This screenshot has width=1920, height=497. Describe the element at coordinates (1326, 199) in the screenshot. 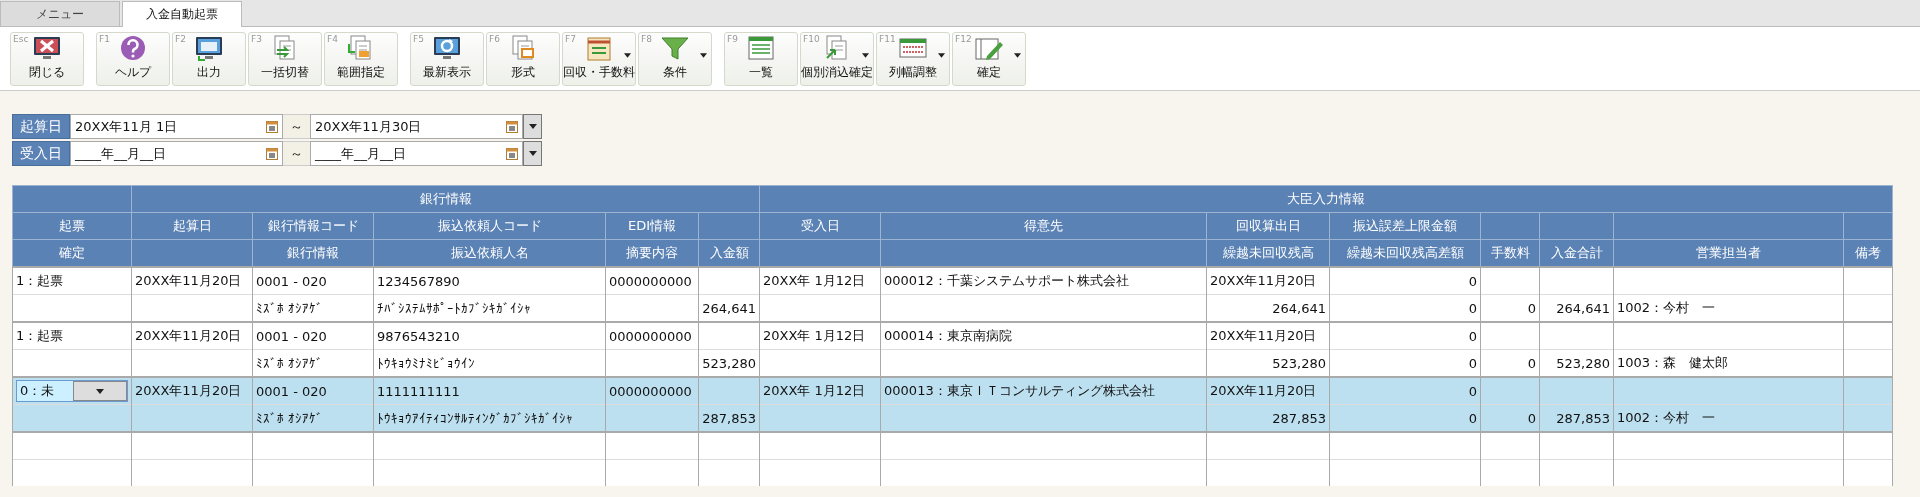

I see `group-header: 大臣入力情報` at that location.